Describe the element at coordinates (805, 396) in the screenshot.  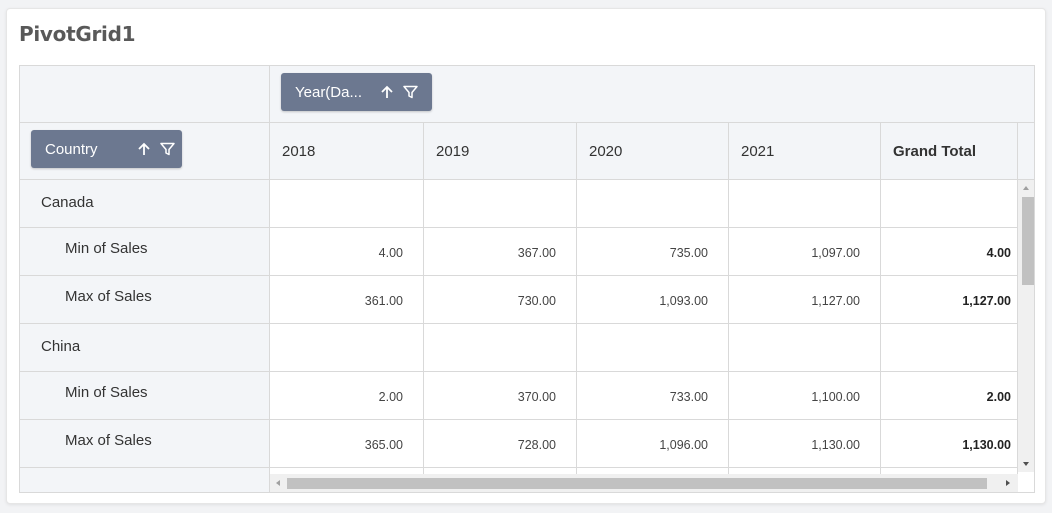
I see `value-cell: 1,100.00` at that location.